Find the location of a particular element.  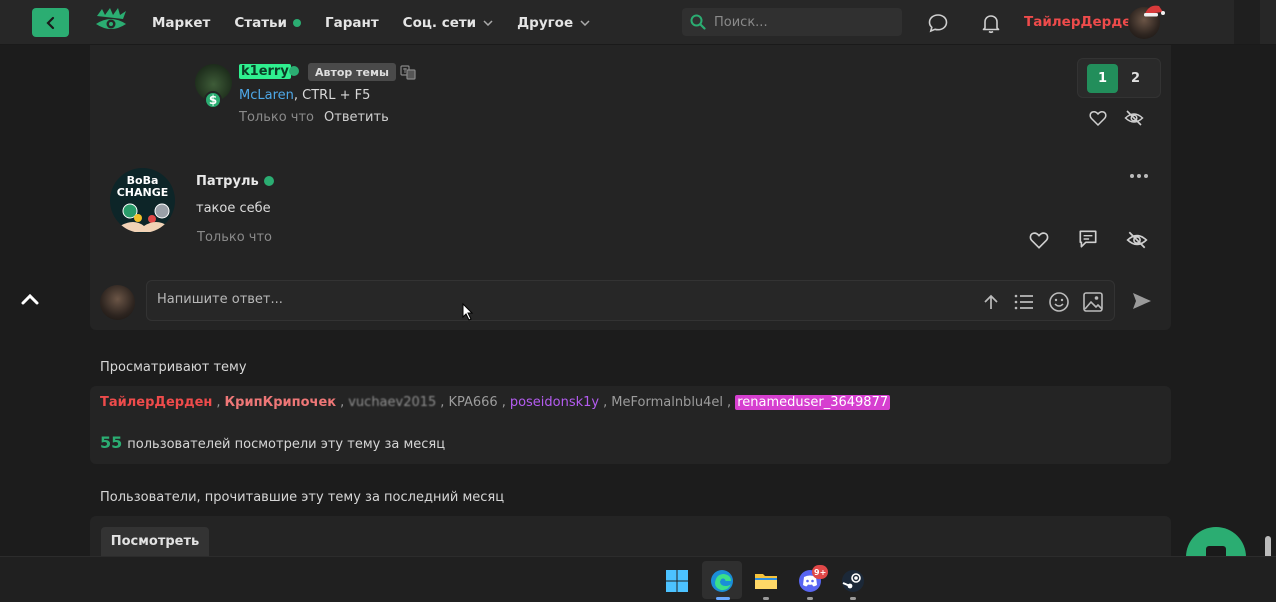

santa-hat-icon is located at coordinates (1154, 11).